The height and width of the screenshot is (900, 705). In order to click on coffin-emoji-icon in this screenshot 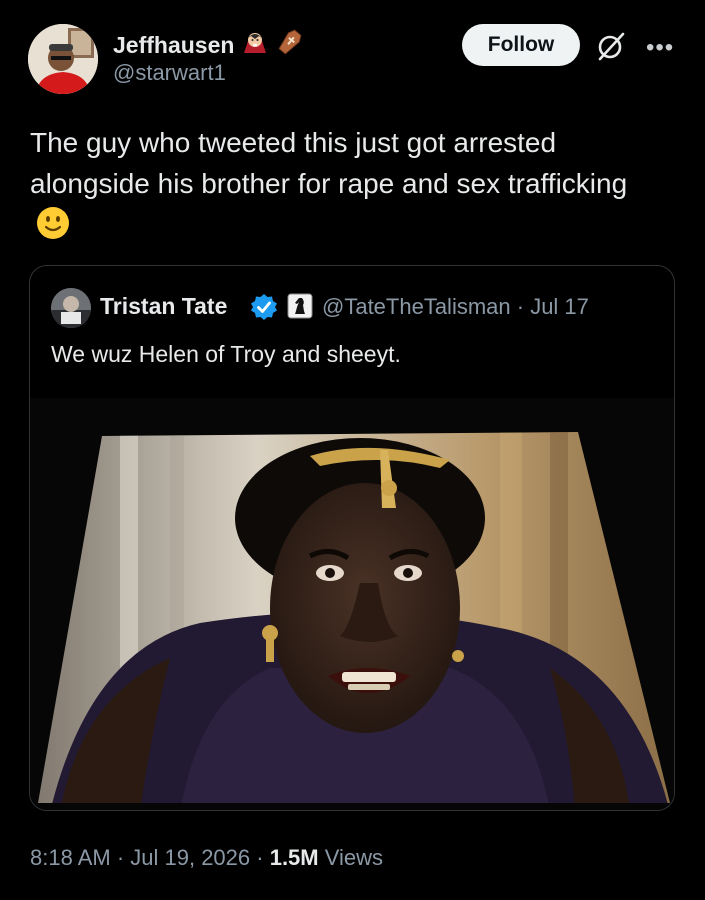, I will do `click(290, 45)`.